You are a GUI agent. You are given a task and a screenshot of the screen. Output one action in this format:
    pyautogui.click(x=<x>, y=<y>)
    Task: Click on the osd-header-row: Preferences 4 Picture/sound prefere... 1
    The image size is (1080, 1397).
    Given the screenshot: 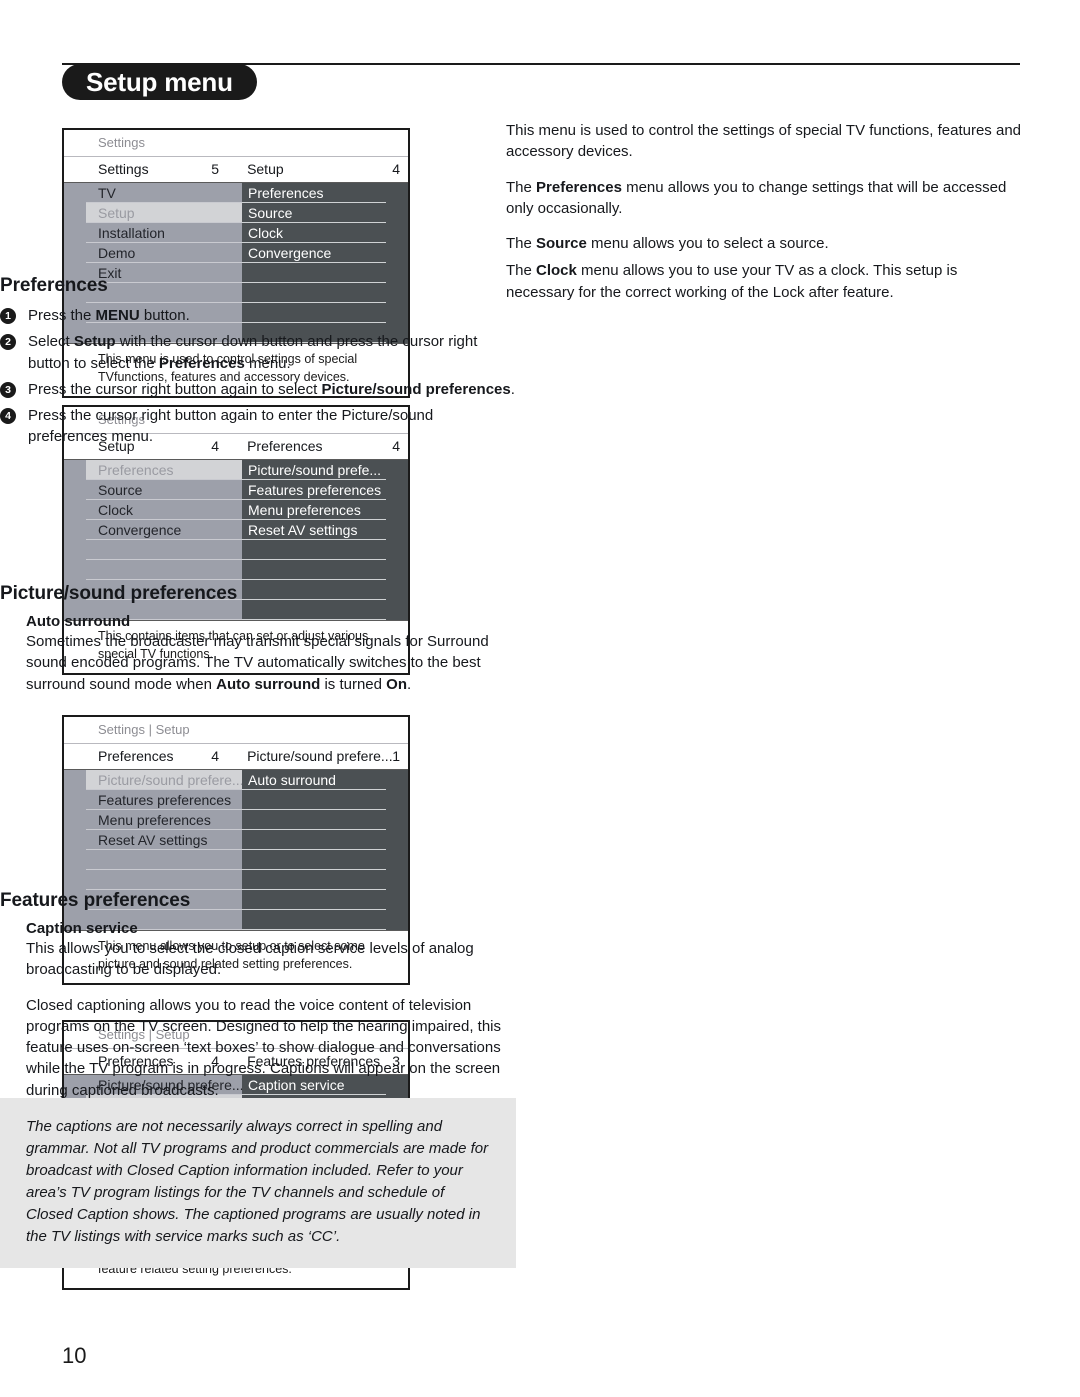 What is the action you would take?
    pyautogui.click(x=236, y=757)
    